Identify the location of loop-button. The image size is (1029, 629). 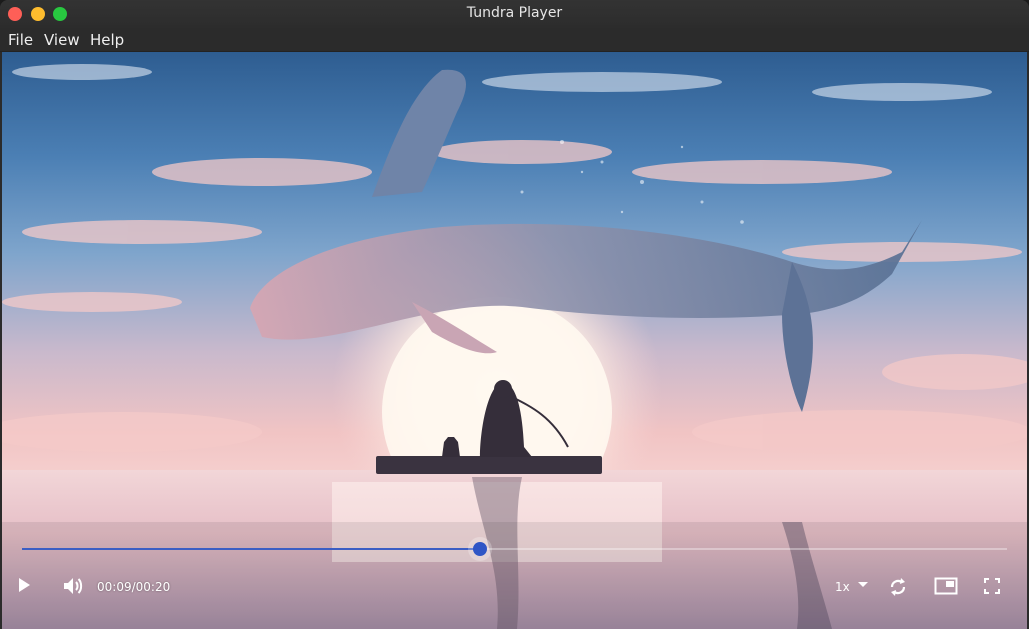
(899, 588).